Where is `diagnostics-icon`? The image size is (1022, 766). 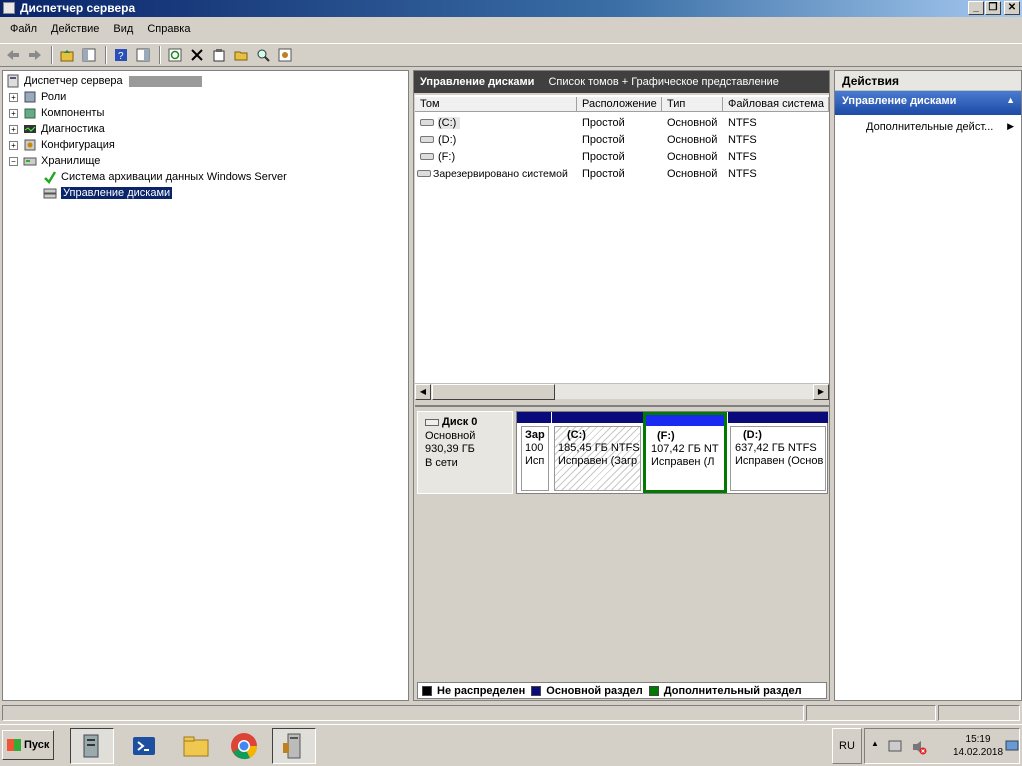 diagnostics-icon is located at coordinates (30, 129).